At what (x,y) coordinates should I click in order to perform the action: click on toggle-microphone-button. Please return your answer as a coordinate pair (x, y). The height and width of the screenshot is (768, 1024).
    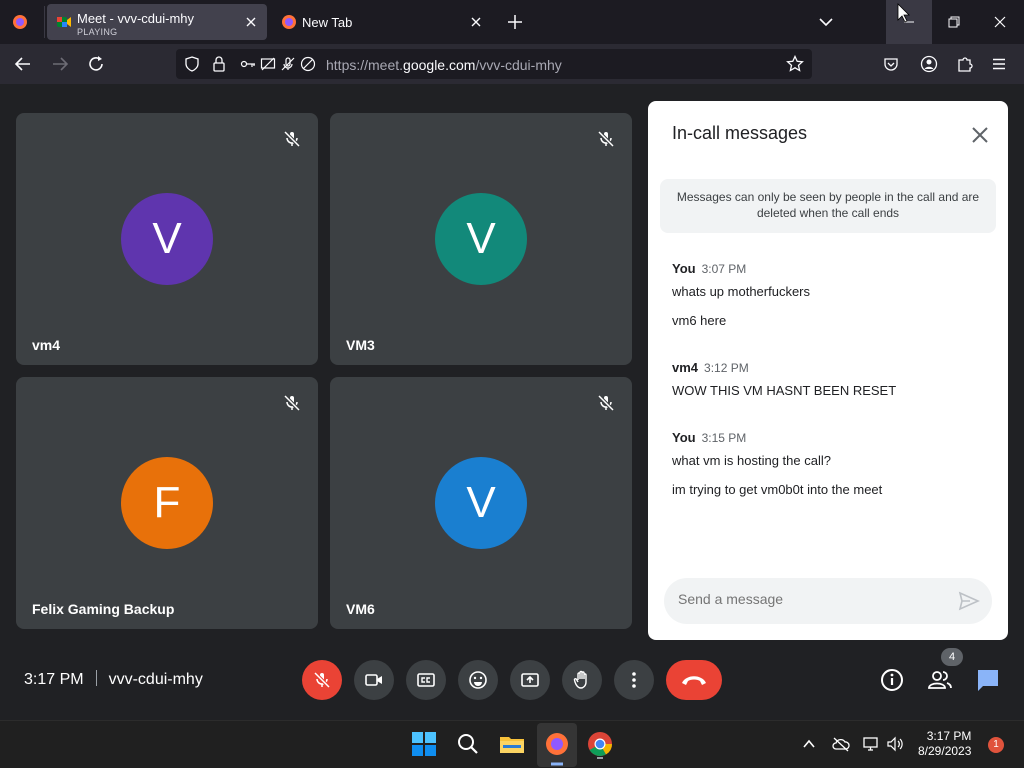
    Looking at the image, I should click on (322, 680).